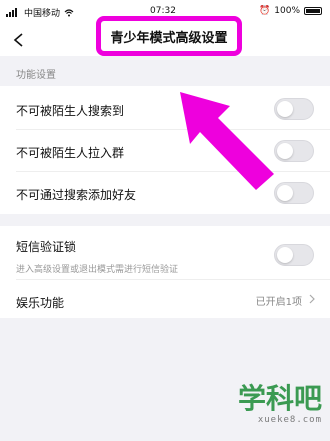 The image size is (330, 441). Describe the element at coordinates (313, 11) in the screenshot. I see `battery-icon` at that location.